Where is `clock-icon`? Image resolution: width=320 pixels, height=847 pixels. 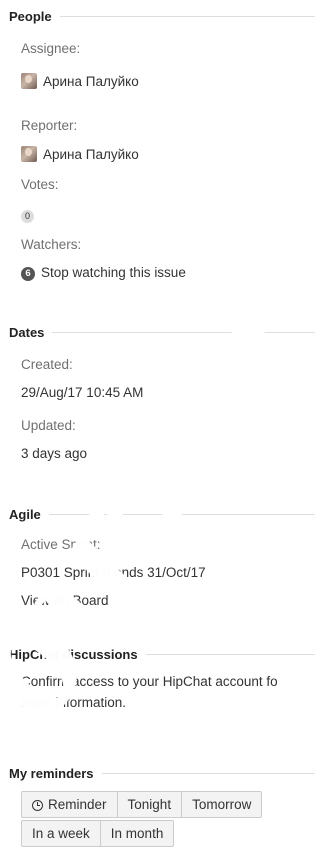
clock-icon is located at coordinates (37, 805).